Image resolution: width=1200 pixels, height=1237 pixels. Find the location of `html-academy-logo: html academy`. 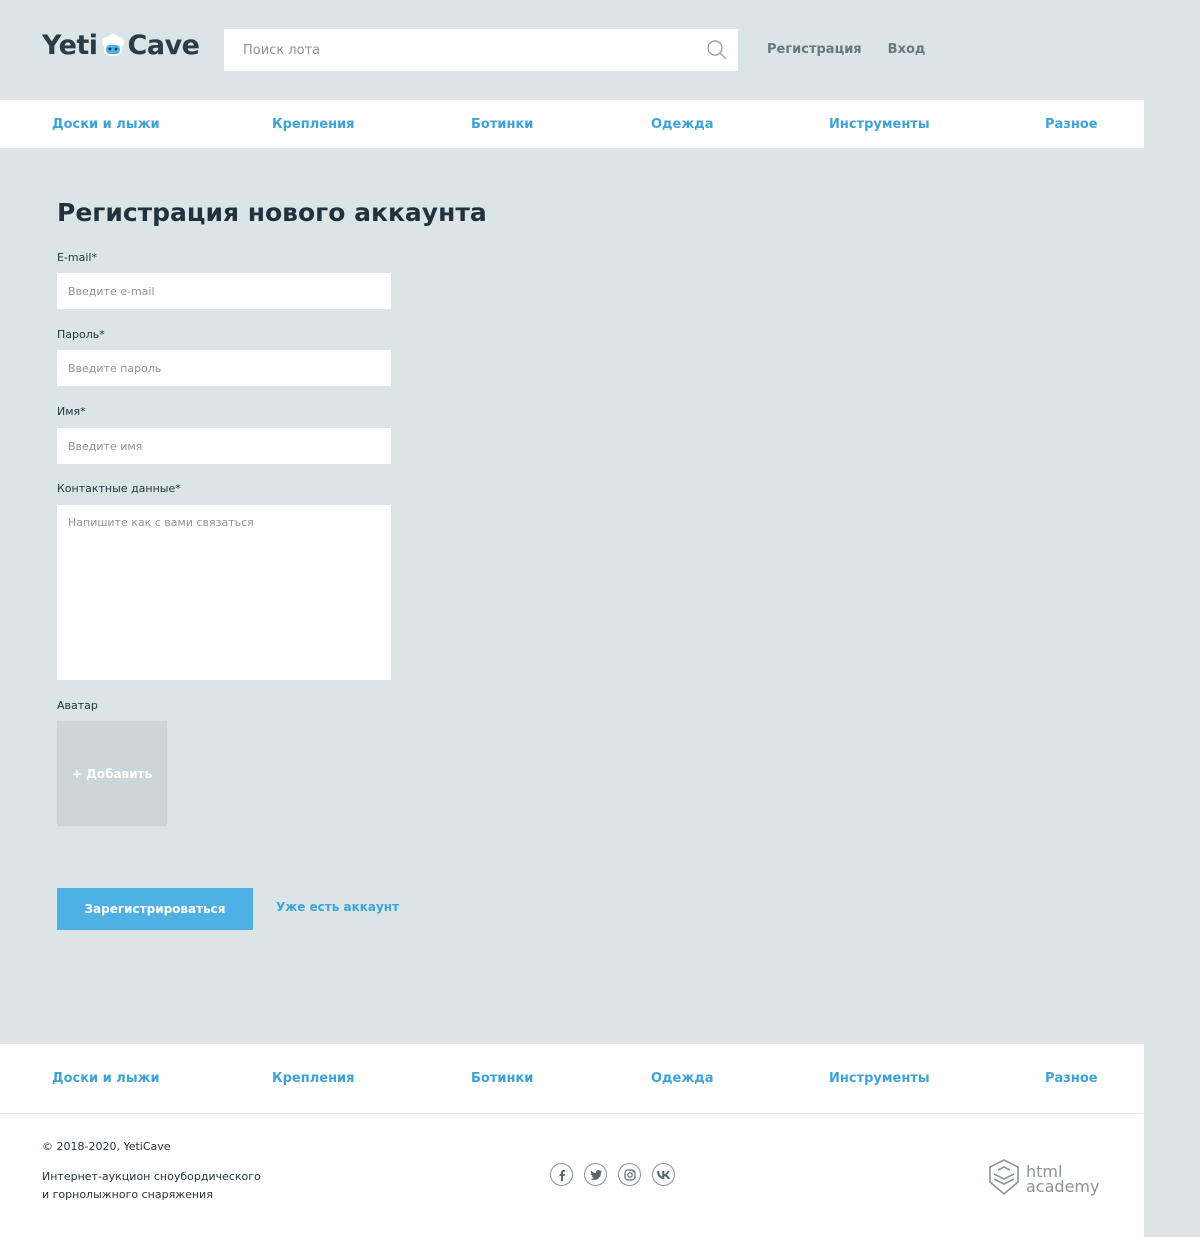

html-academy-logo: html academy is located at coordinates (1043, 1179).